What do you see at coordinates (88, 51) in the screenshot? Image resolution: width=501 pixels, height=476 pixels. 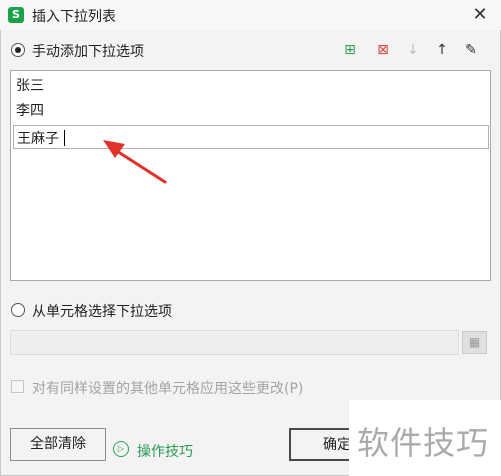 I see `manual-options-label: 手动添加下拉选项` at bounding box center [88, 51].